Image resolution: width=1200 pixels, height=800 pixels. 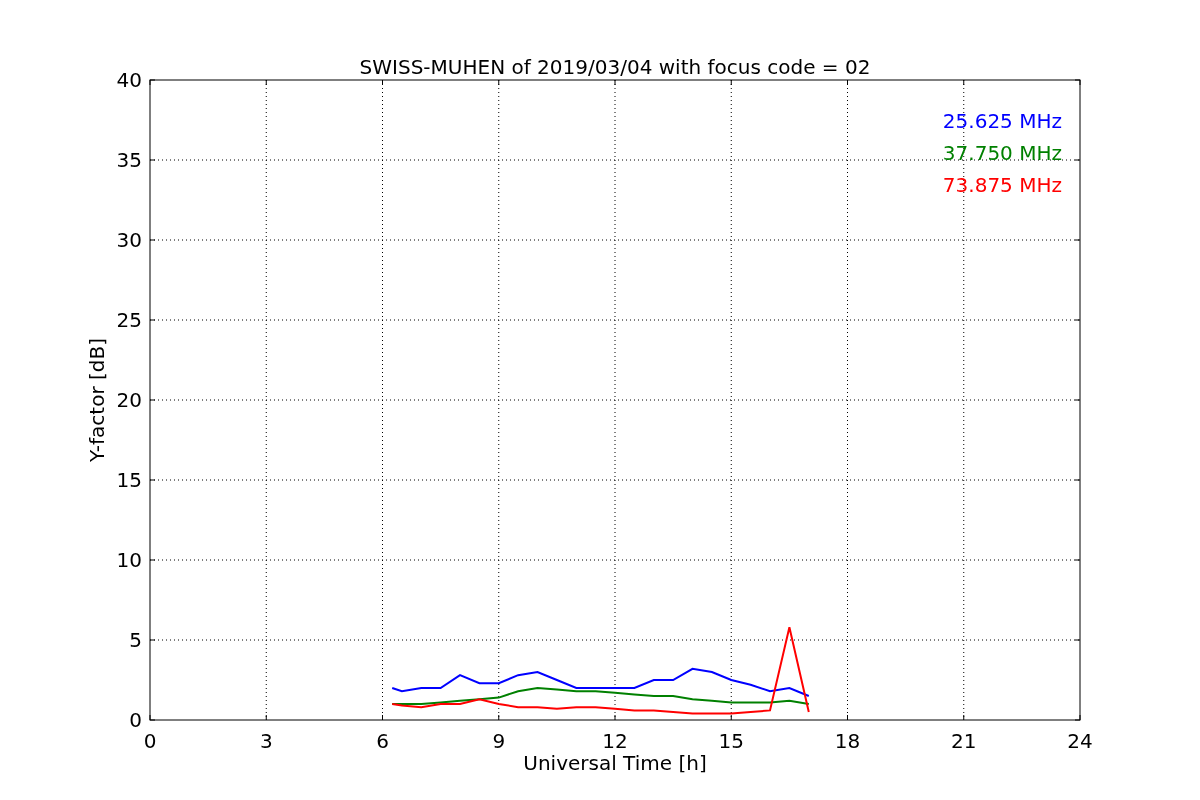 What do you see at coordinates (129, 160) in the screenshot?
I see `y-tick-label: 35` at bounding box center [129, 160].